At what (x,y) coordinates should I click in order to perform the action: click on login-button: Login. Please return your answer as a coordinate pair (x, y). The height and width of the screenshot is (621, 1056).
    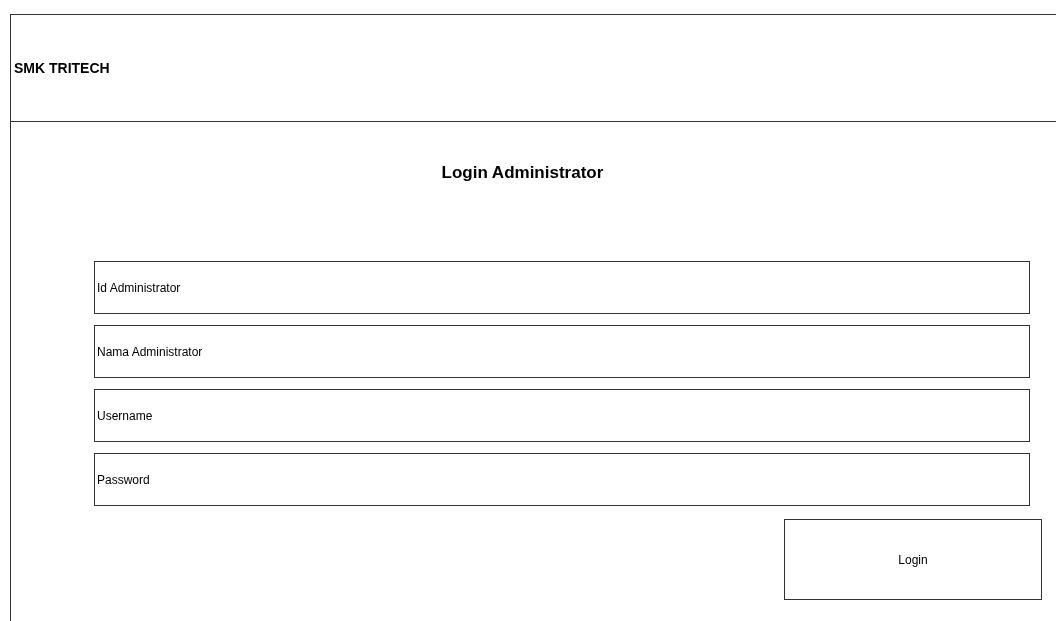
    Looking at the image, I should click on (913, 559).